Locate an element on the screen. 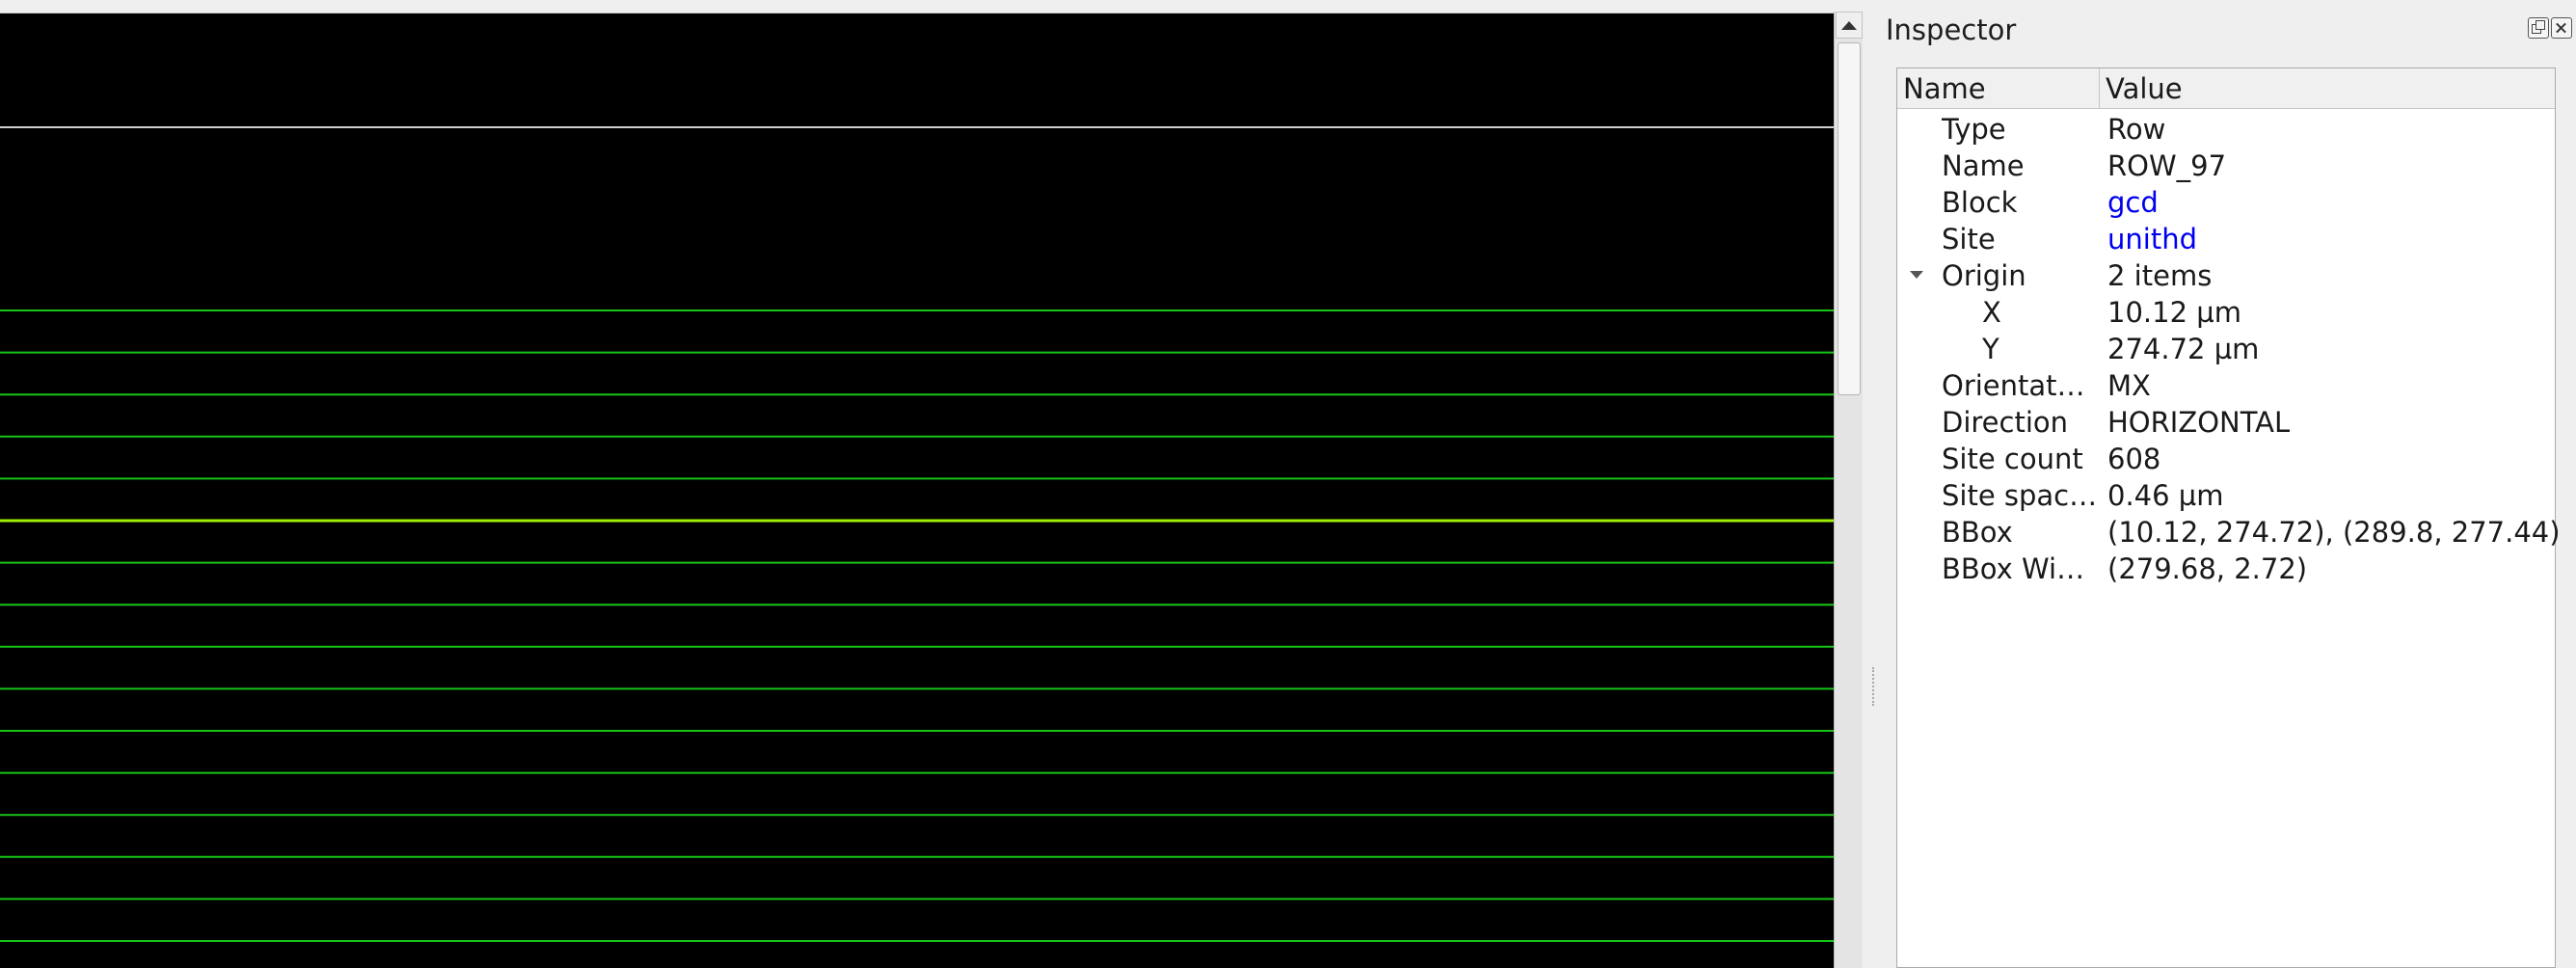  tree-row: Site spac… 0.46 µm is located at coordinates (2226, 495).